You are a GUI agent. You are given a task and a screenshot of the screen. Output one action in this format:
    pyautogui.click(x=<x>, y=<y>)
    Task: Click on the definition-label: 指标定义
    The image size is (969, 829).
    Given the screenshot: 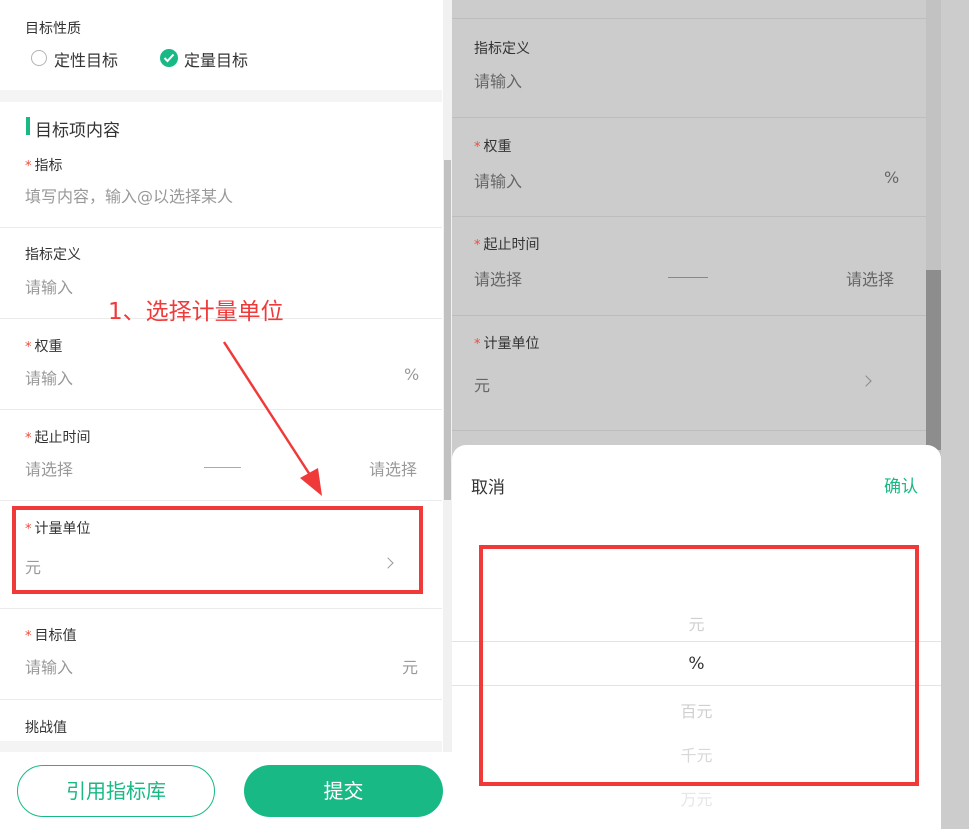 What is the action you would take?
    pyautogui.click(x=502, y=49)
    